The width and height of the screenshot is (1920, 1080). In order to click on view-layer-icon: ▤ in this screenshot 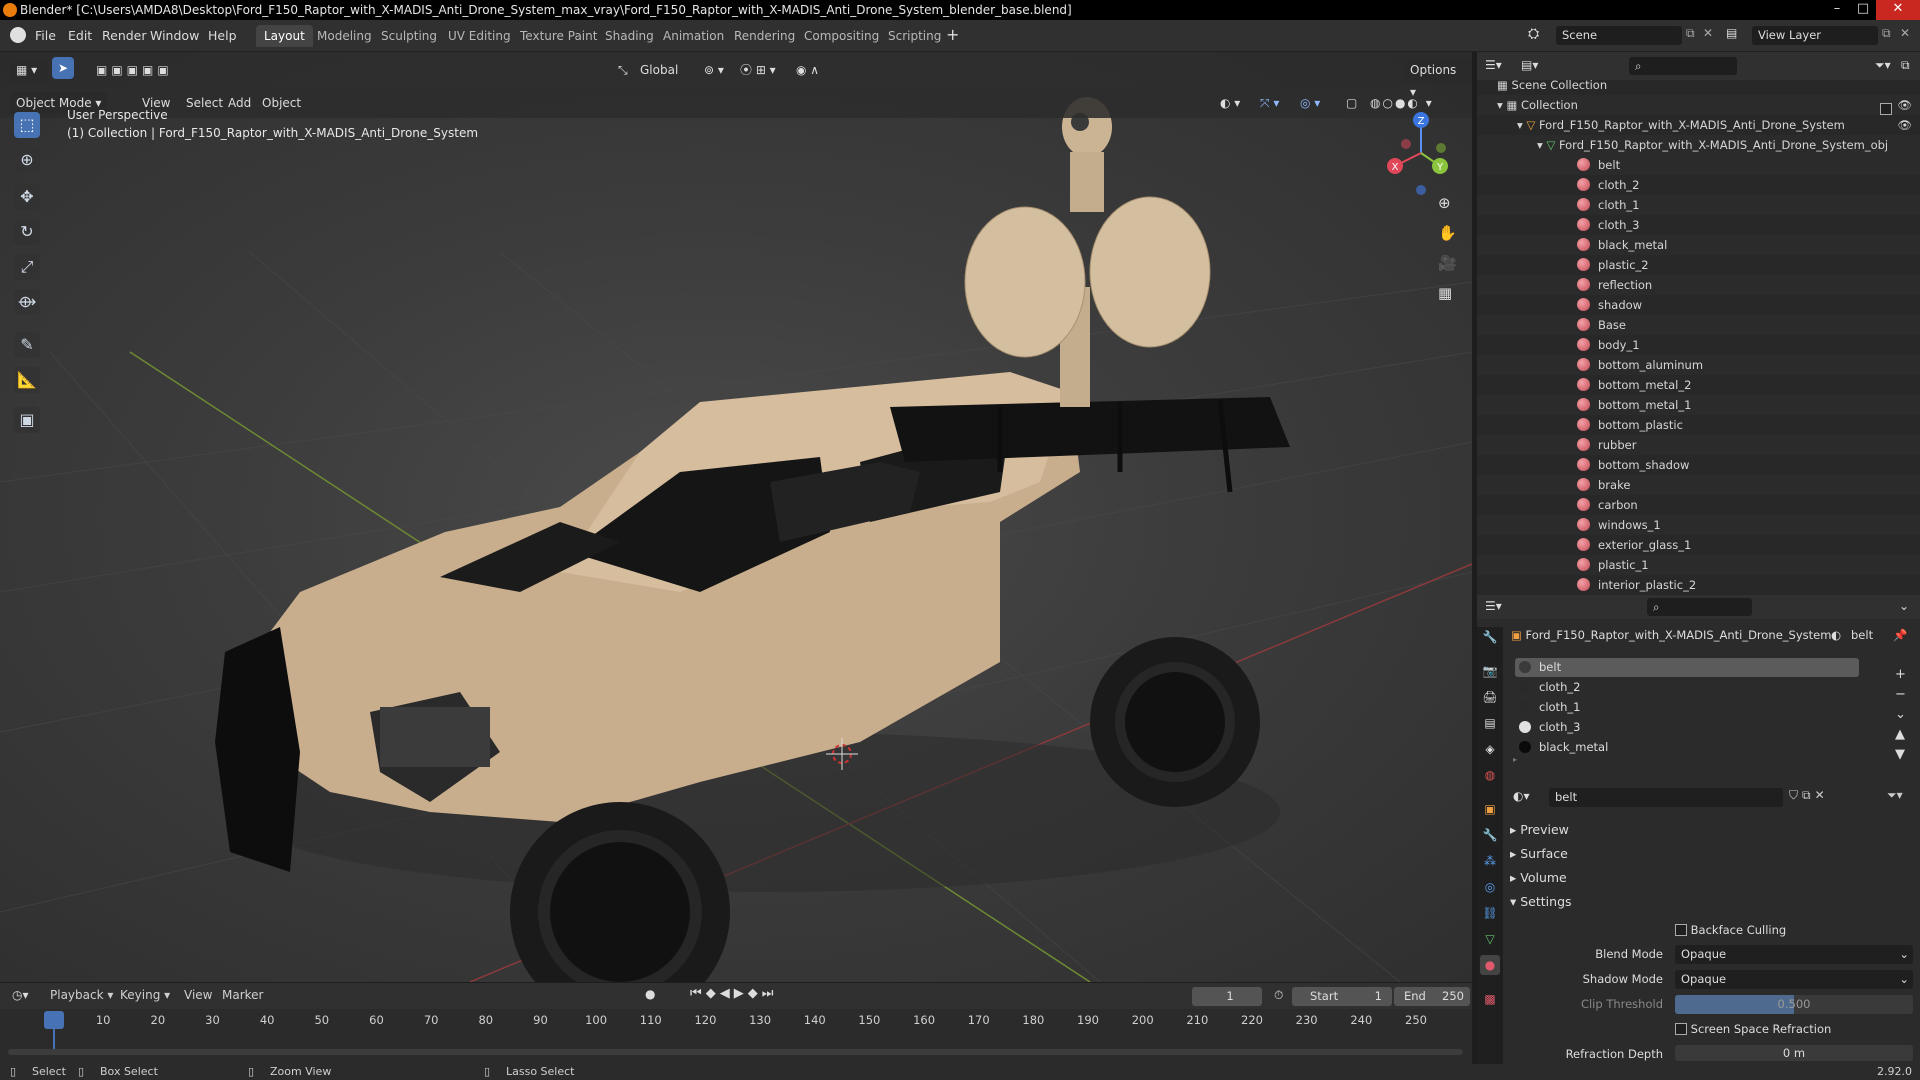, I will do `click(1731, 33)`.